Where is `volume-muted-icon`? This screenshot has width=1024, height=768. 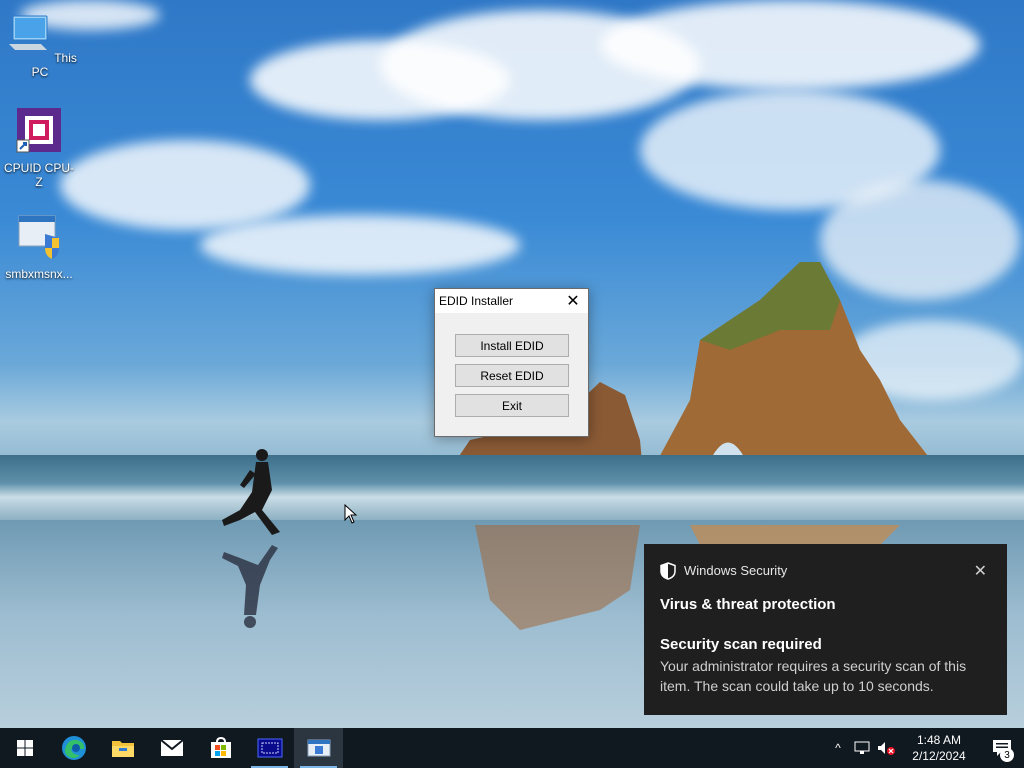 volume-muted-icon is located at coordinates (886, 748).